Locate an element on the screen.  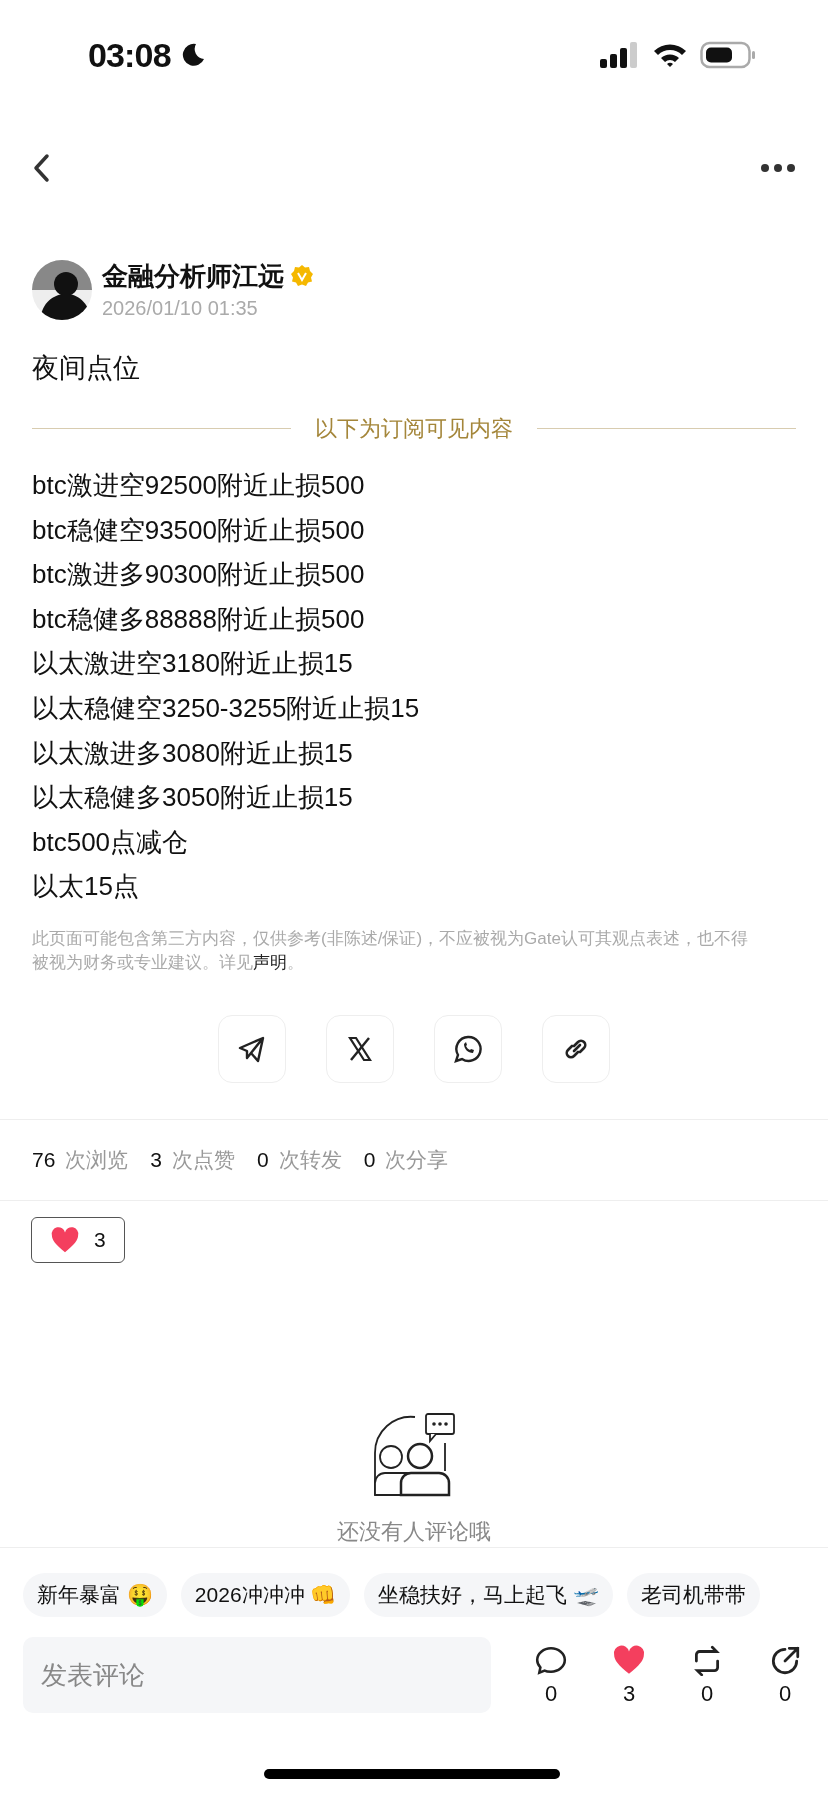
post-line: 以太激进空3180附近止损15 is located at coordinates (193, 664).